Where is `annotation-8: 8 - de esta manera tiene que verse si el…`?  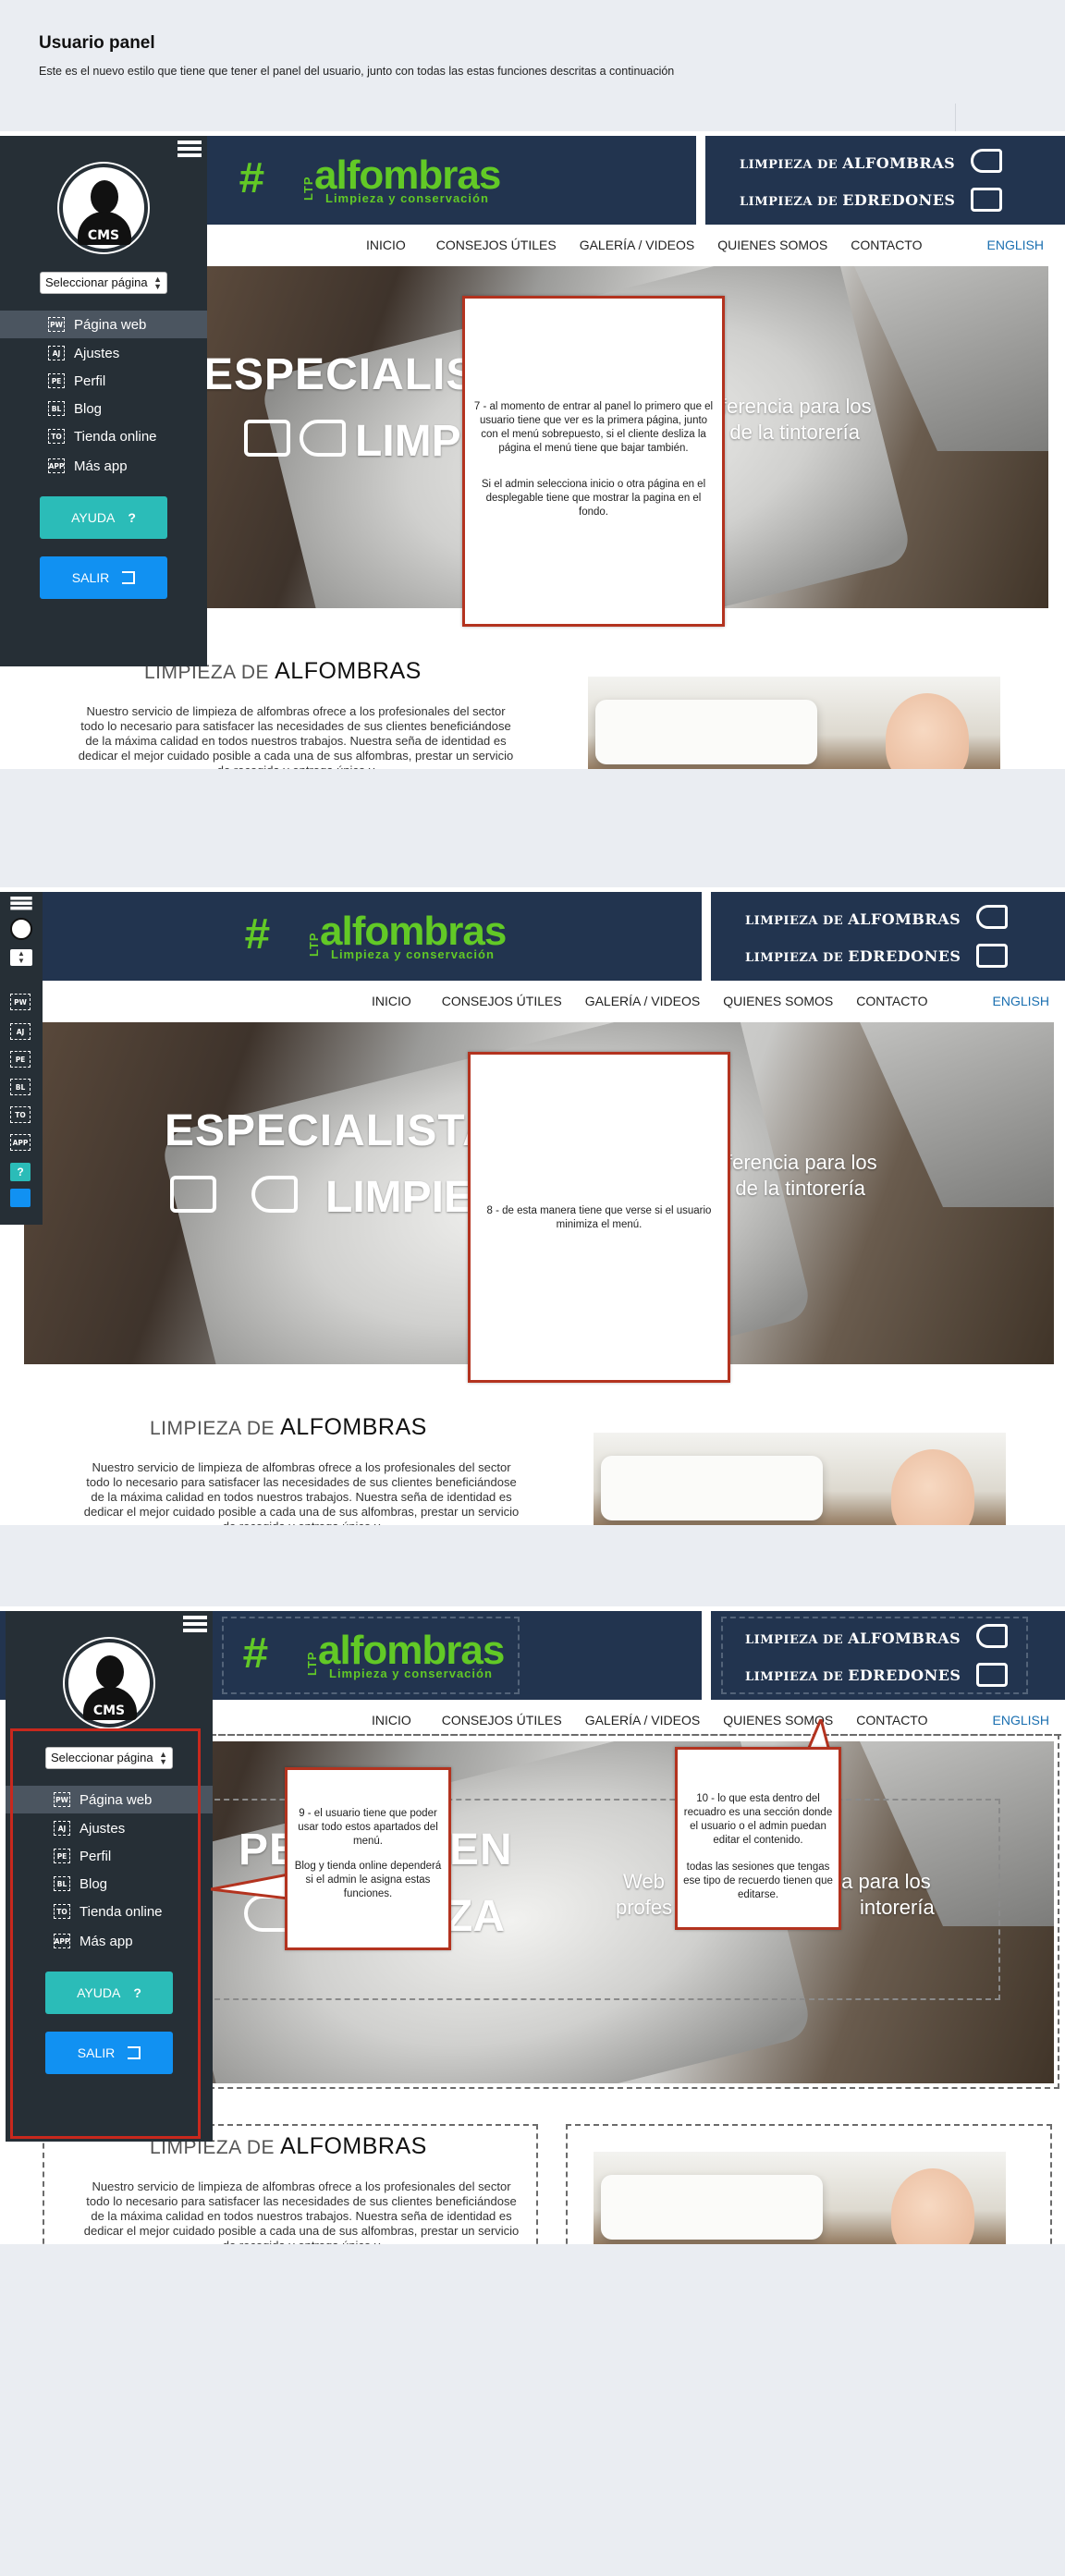
annotation-8: 8 - de esta manera tiene que verse si el… is located at coordinates (599, 1217).